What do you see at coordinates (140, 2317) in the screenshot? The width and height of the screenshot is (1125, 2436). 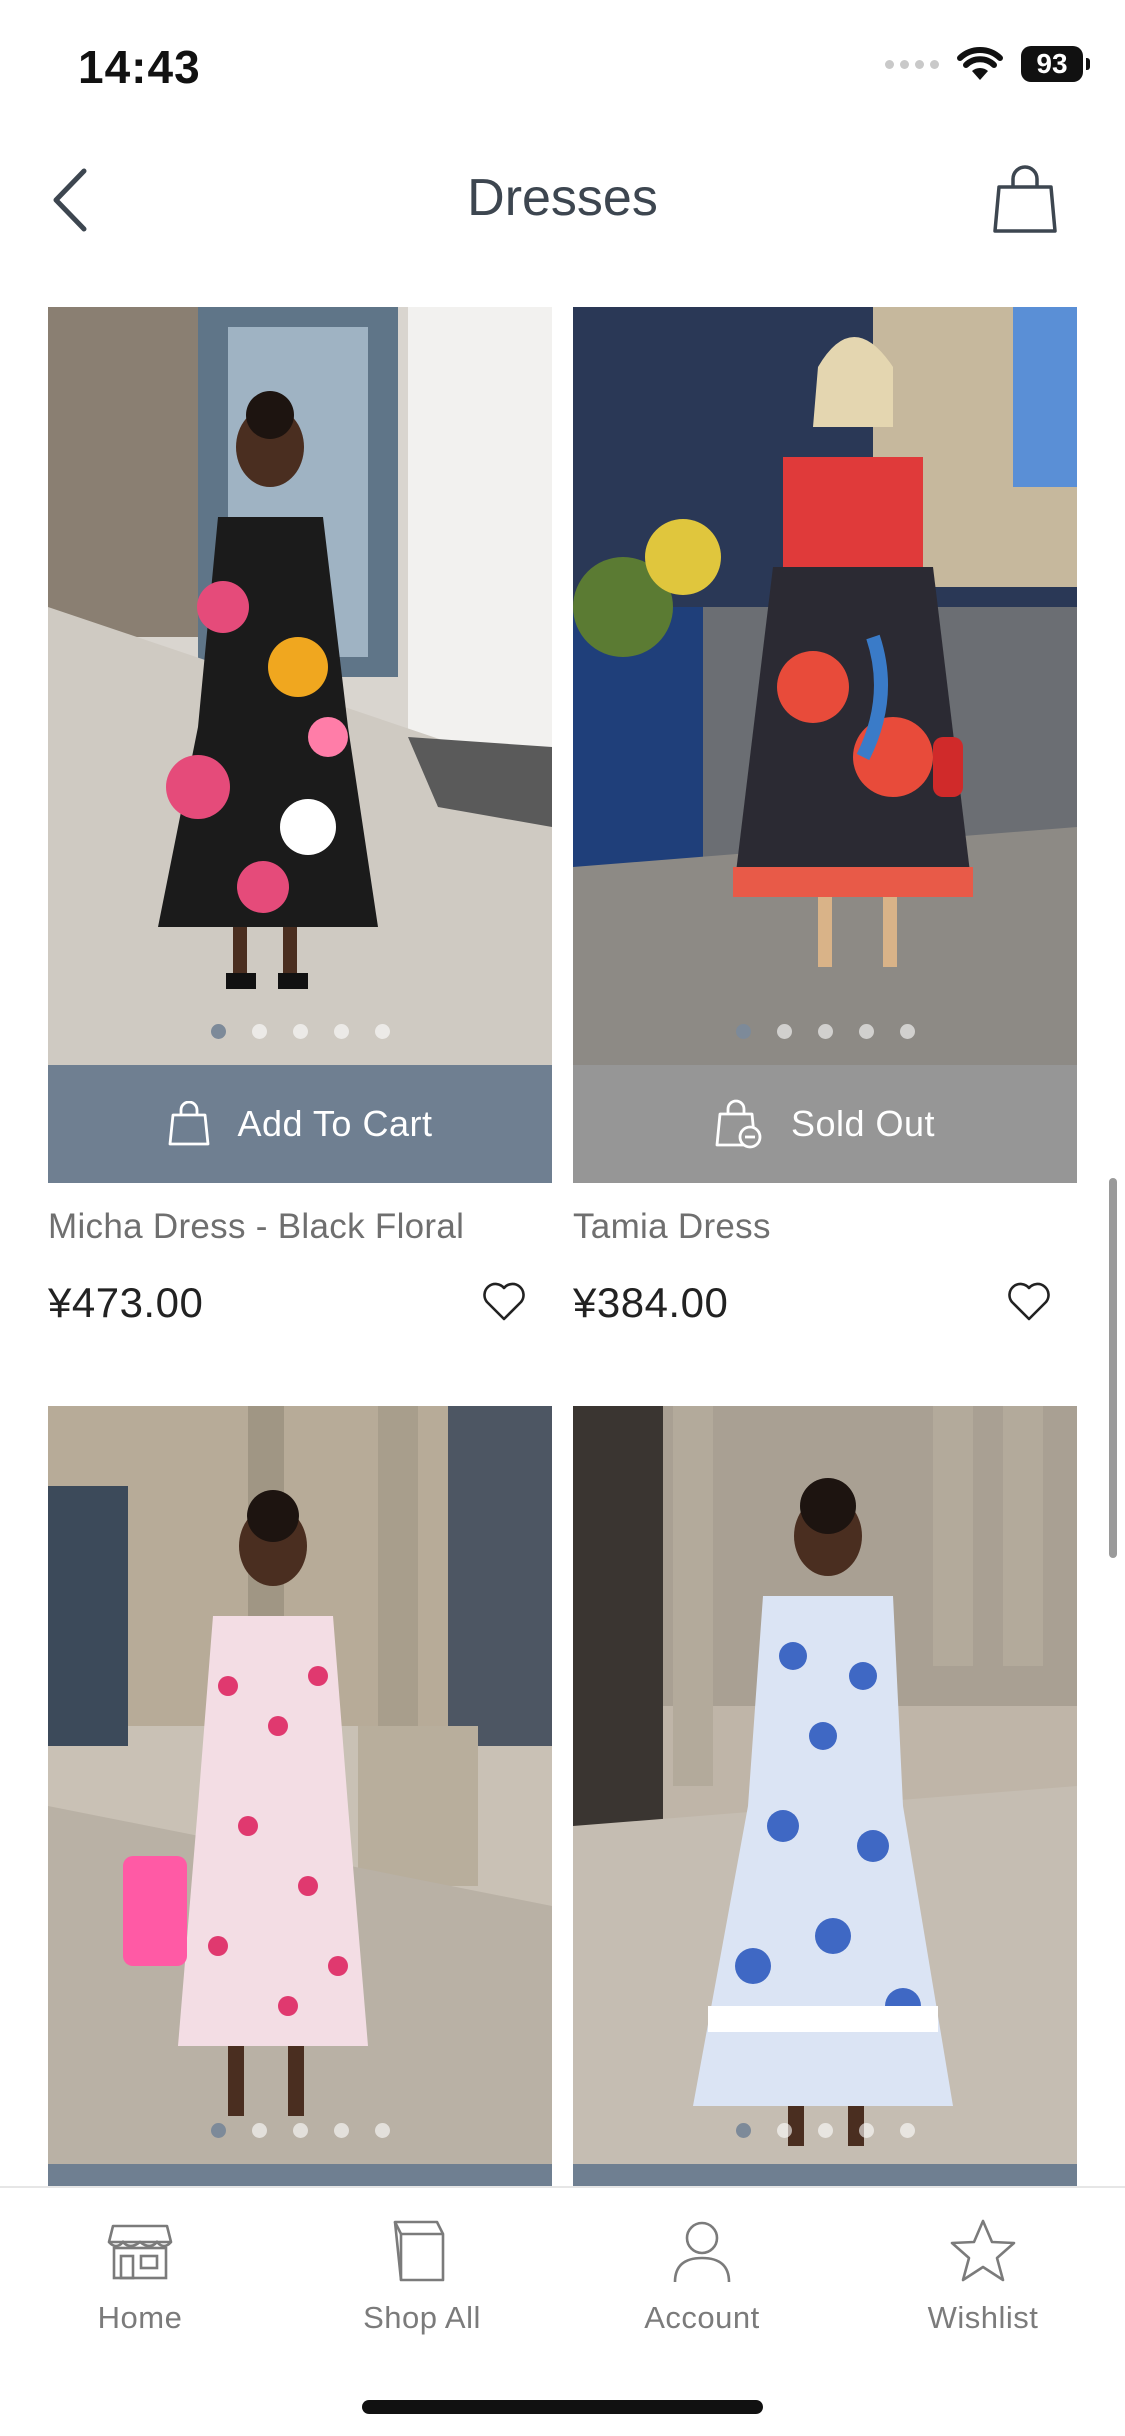 I see `tab-label: Home` at bounding box center [140, 2317].